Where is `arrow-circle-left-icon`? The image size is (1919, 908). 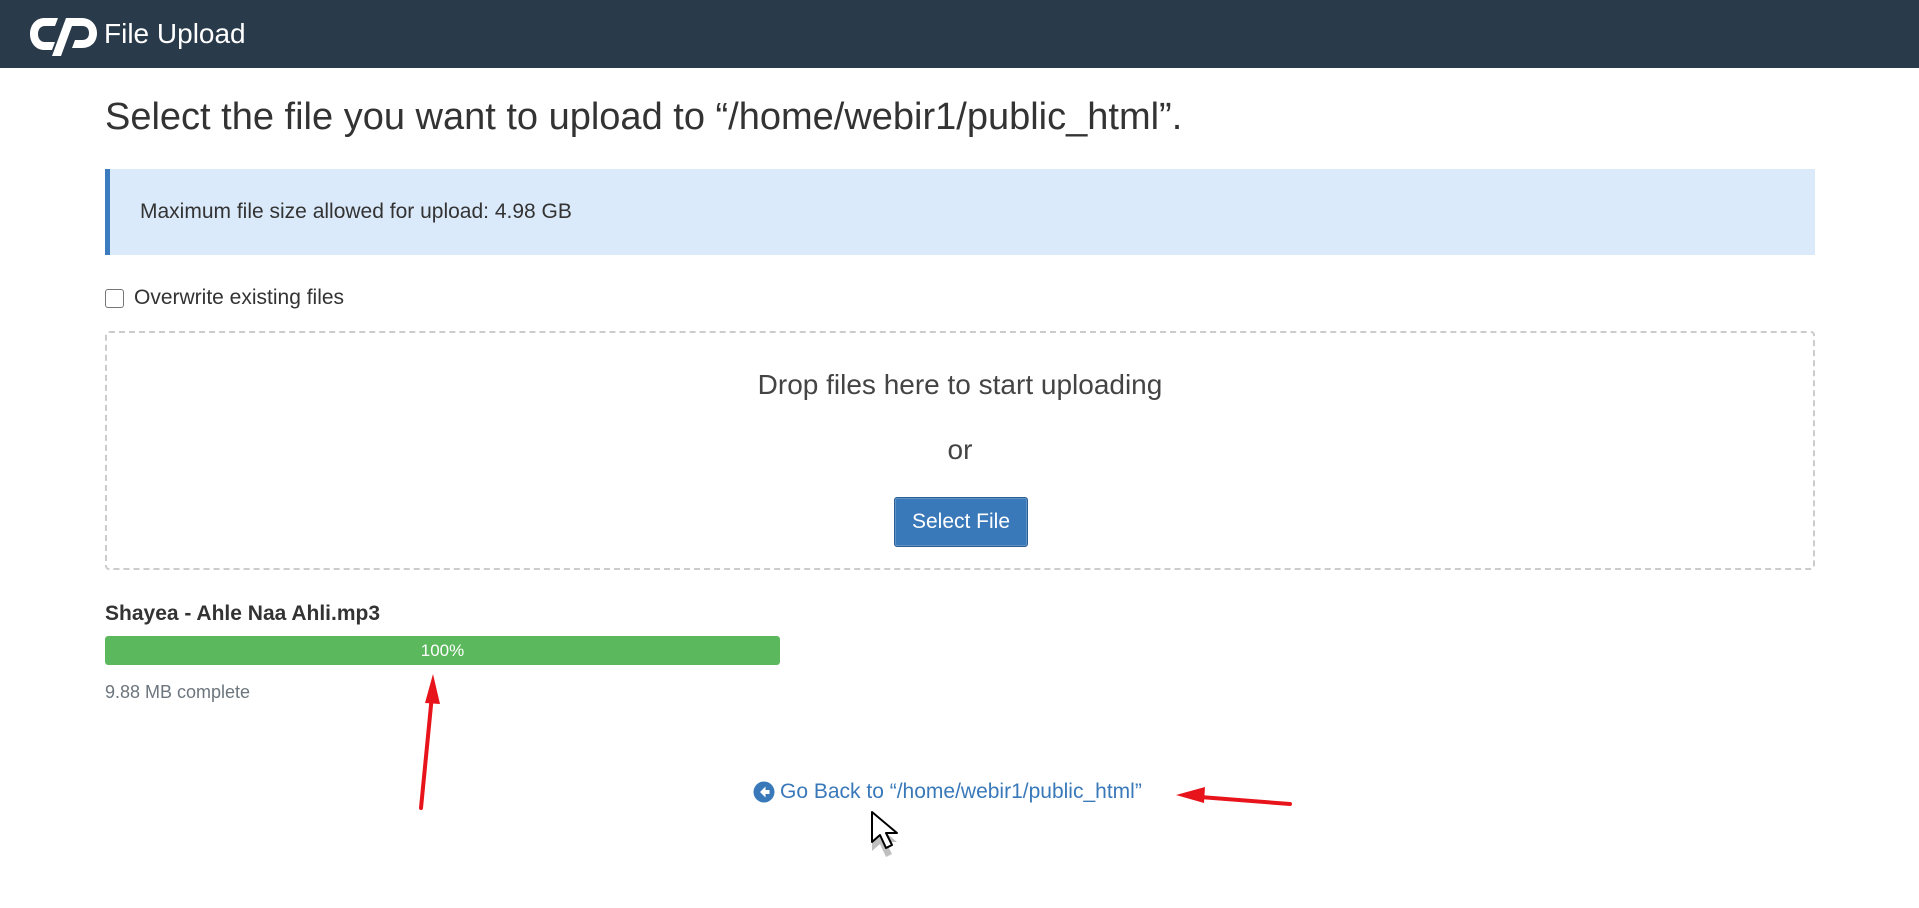
arrow-circle-left-icon is located at coordinates (764, 792).